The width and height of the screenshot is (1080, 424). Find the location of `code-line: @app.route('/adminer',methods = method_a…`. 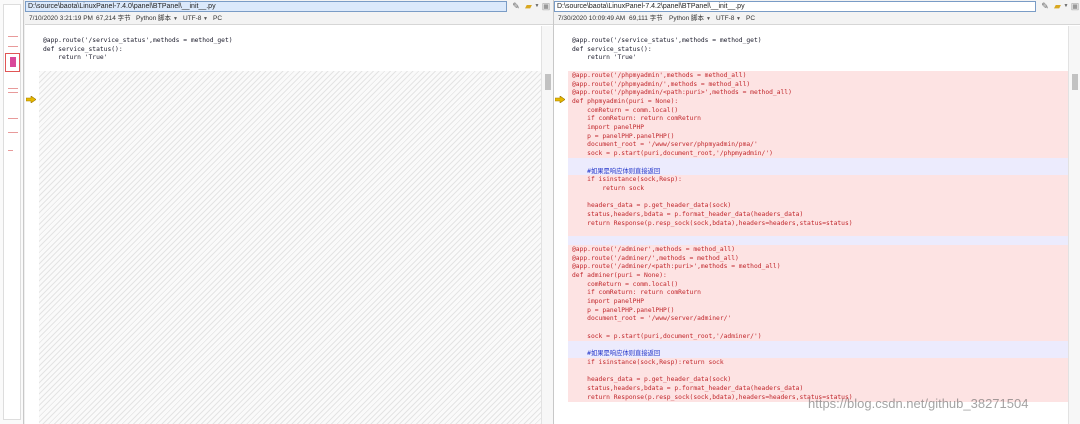

code-line: @app.route('/adminer',methods = method_a… is located at coordinates (818, 249).